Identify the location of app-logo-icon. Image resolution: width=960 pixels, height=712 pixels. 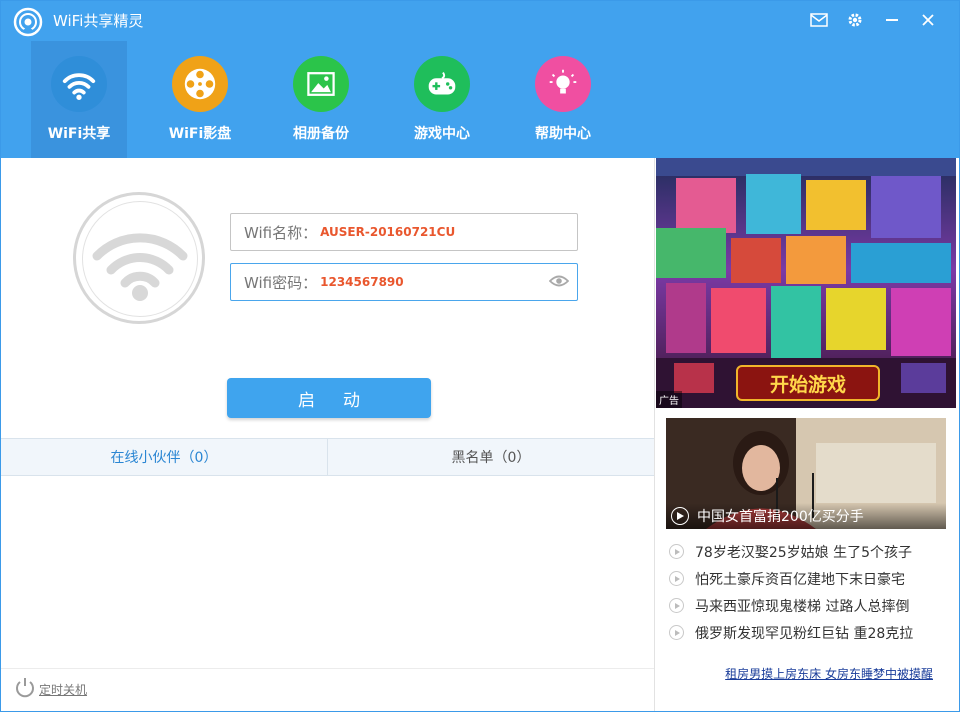
(28, 22).